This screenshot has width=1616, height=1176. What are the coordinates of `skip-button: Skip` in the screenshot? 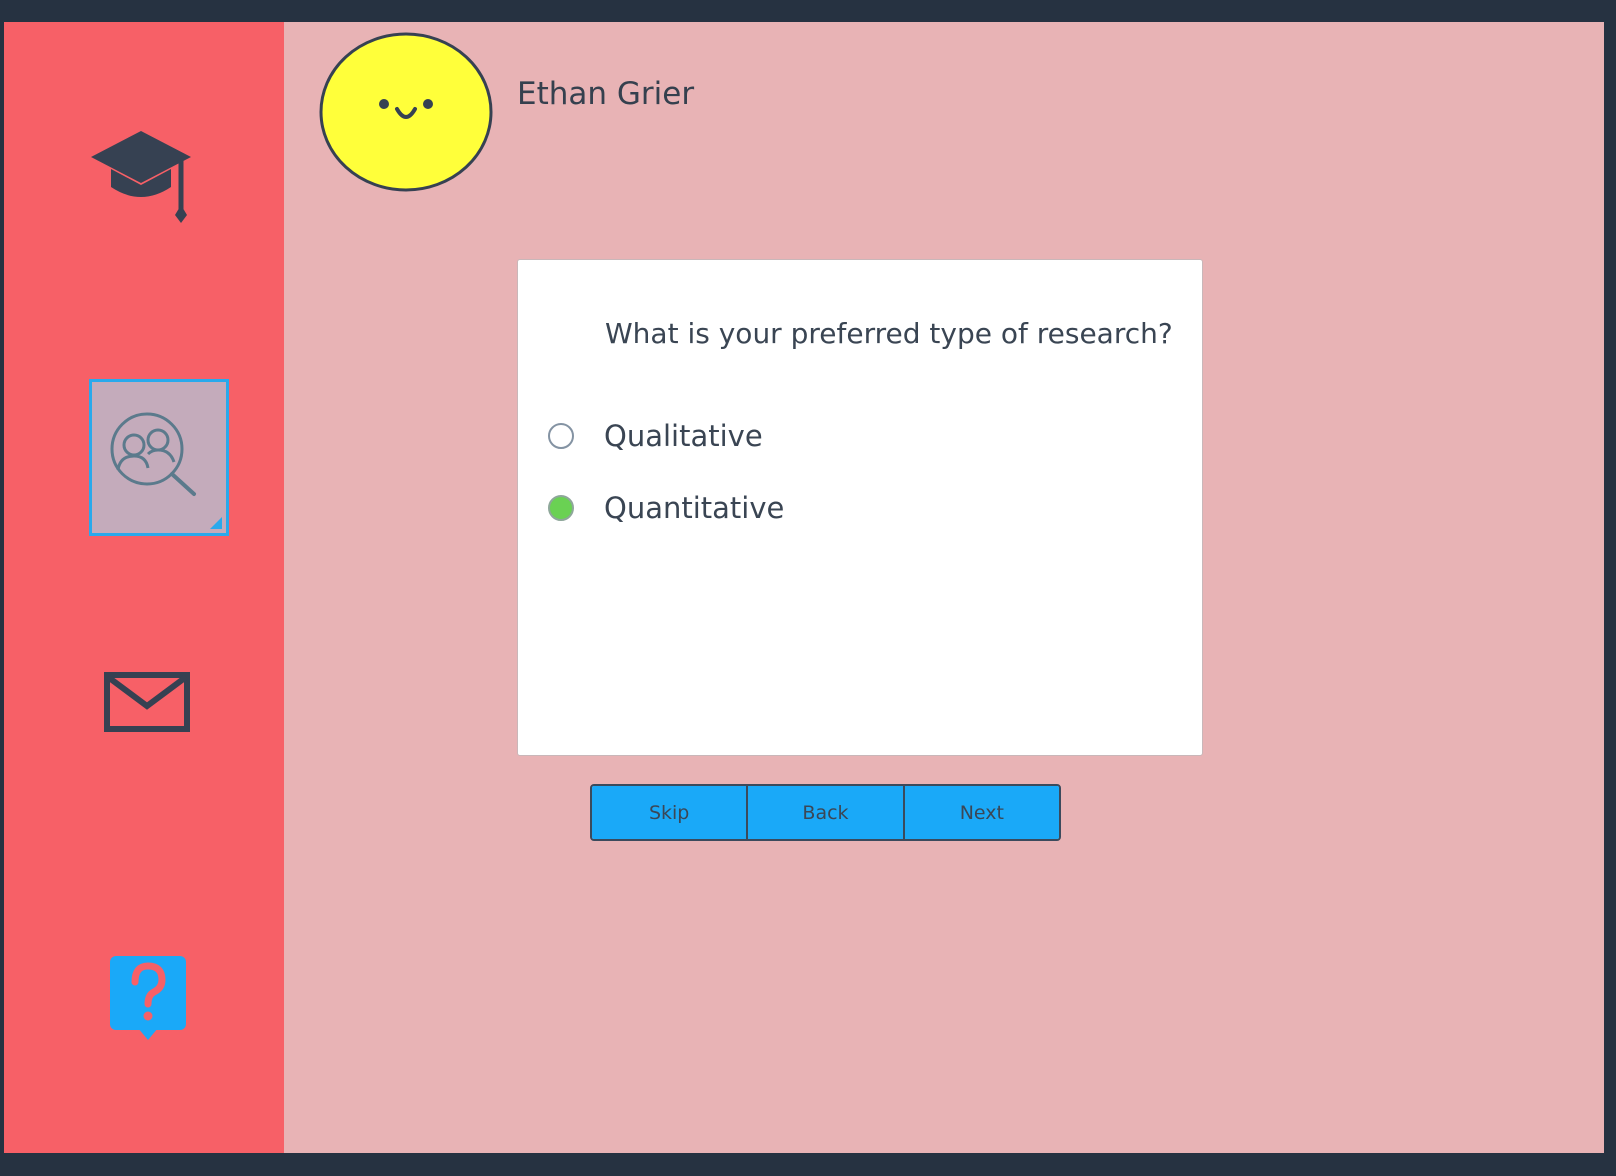 It's located at (669, 812).